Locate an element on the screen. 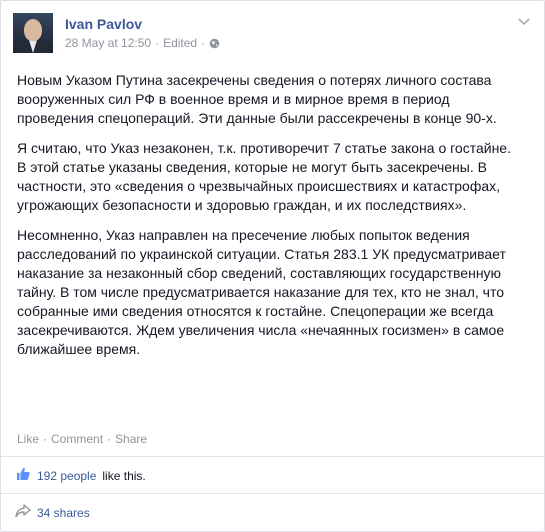 This screenshot has width=545, height=532. post-header: Ivan Pavlov 28 May at 12:50 · Edited · is located at coordinates (272, 37).